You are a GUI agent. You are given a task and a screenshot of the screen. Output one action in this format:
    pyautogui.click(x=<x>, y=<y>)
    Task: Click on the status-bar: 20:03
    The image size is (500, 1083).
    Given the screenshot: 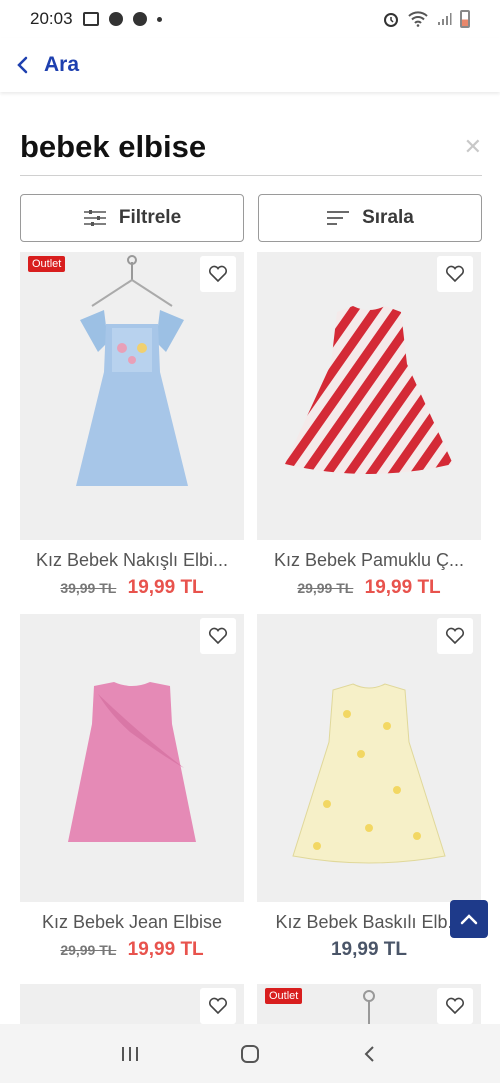 What is the action you would take?
    pyautogui.click(x=250, y=19)
    